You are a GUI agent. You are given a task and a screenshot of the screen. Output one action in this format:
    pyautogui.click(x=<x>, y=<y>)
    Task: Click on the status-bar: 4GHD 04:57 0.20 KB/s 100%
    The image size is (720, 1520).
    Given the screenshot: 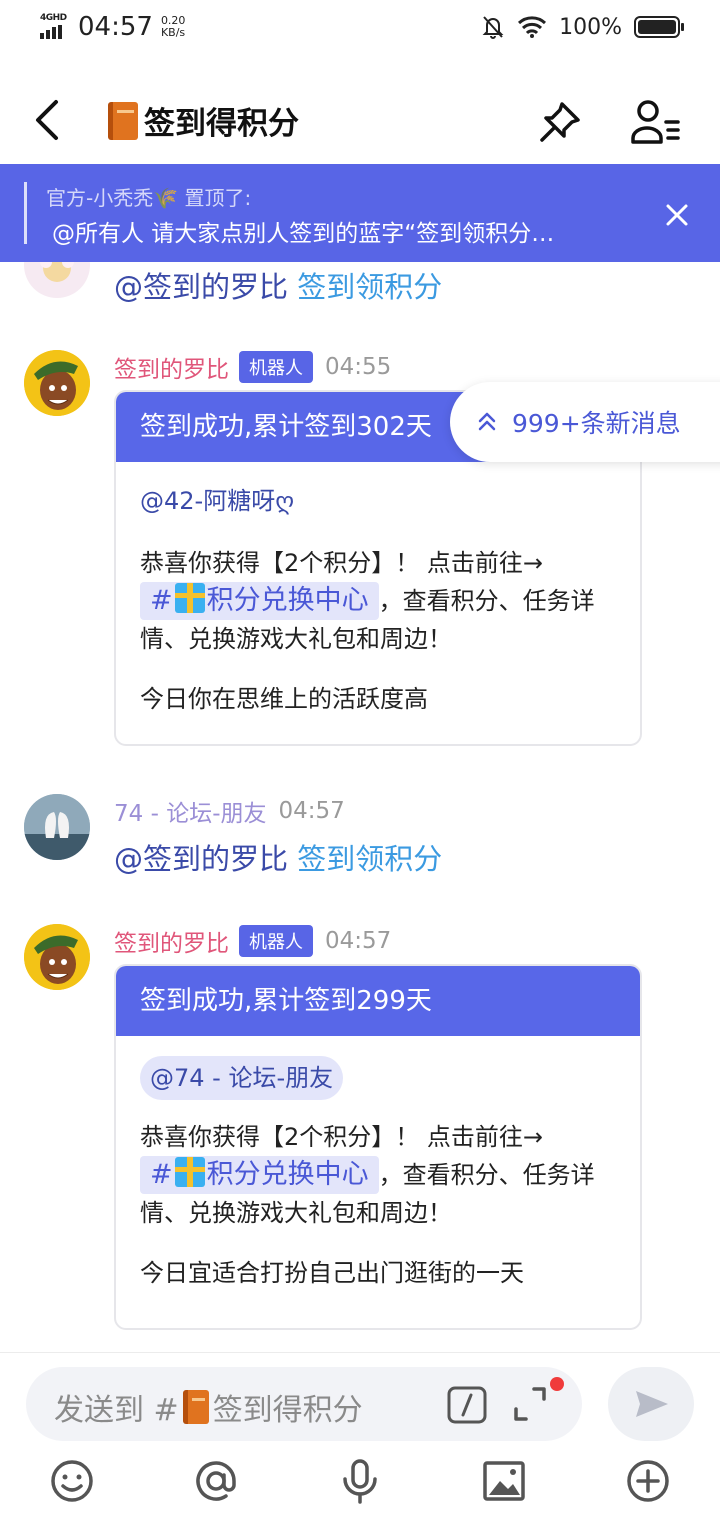 What is the action you would take?
    pyautogui.click(x=360, y=28)
    